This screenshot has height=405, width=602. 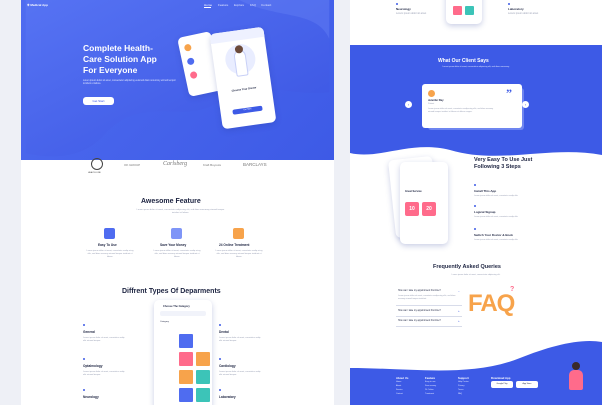 I want to click on departments-phone: Choose The Category Category, so click(x=183, y=352).